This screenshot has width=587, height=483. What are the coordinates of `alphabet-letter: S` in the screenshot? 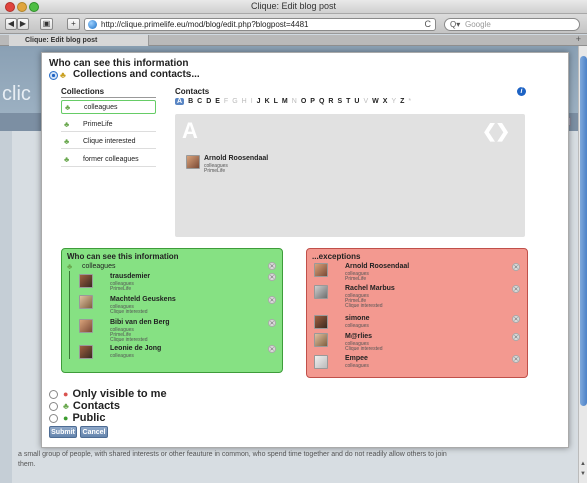 It's located at (339, 101).